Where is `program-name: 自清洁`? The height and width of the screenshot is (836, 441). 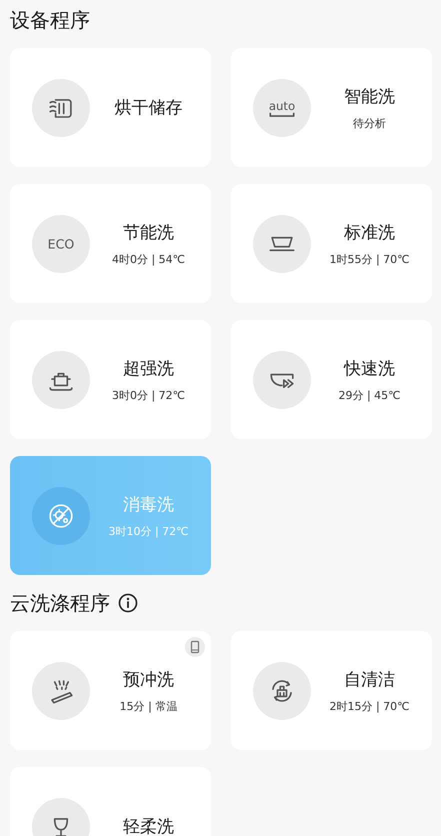 program-name: 自清洁 is located at coordinates (369, 679).